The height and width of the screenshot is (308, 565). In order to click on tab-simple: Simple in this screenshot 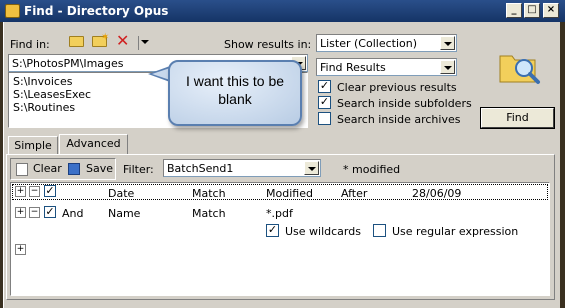, I will do `click(33, 146)`.